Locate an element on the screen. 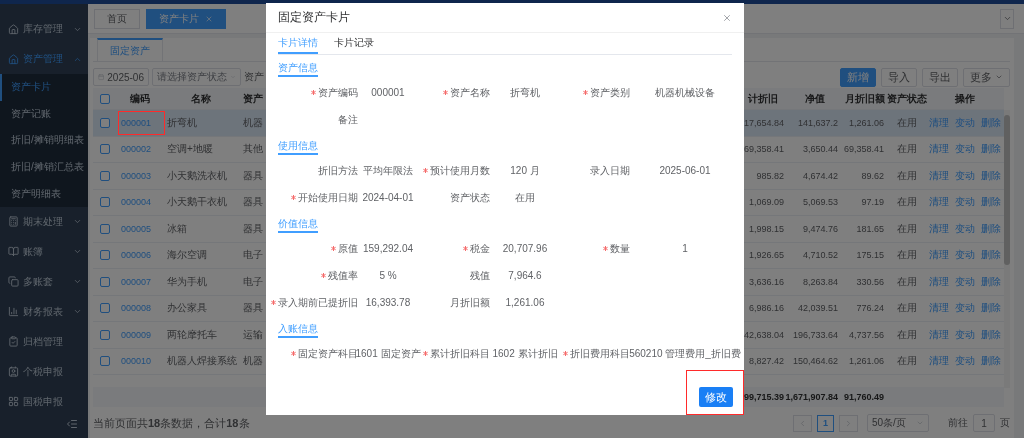 The height and width of the screenshot is (438, 1024). field-value: 1,261.06 is located at coordinates (525, 302).